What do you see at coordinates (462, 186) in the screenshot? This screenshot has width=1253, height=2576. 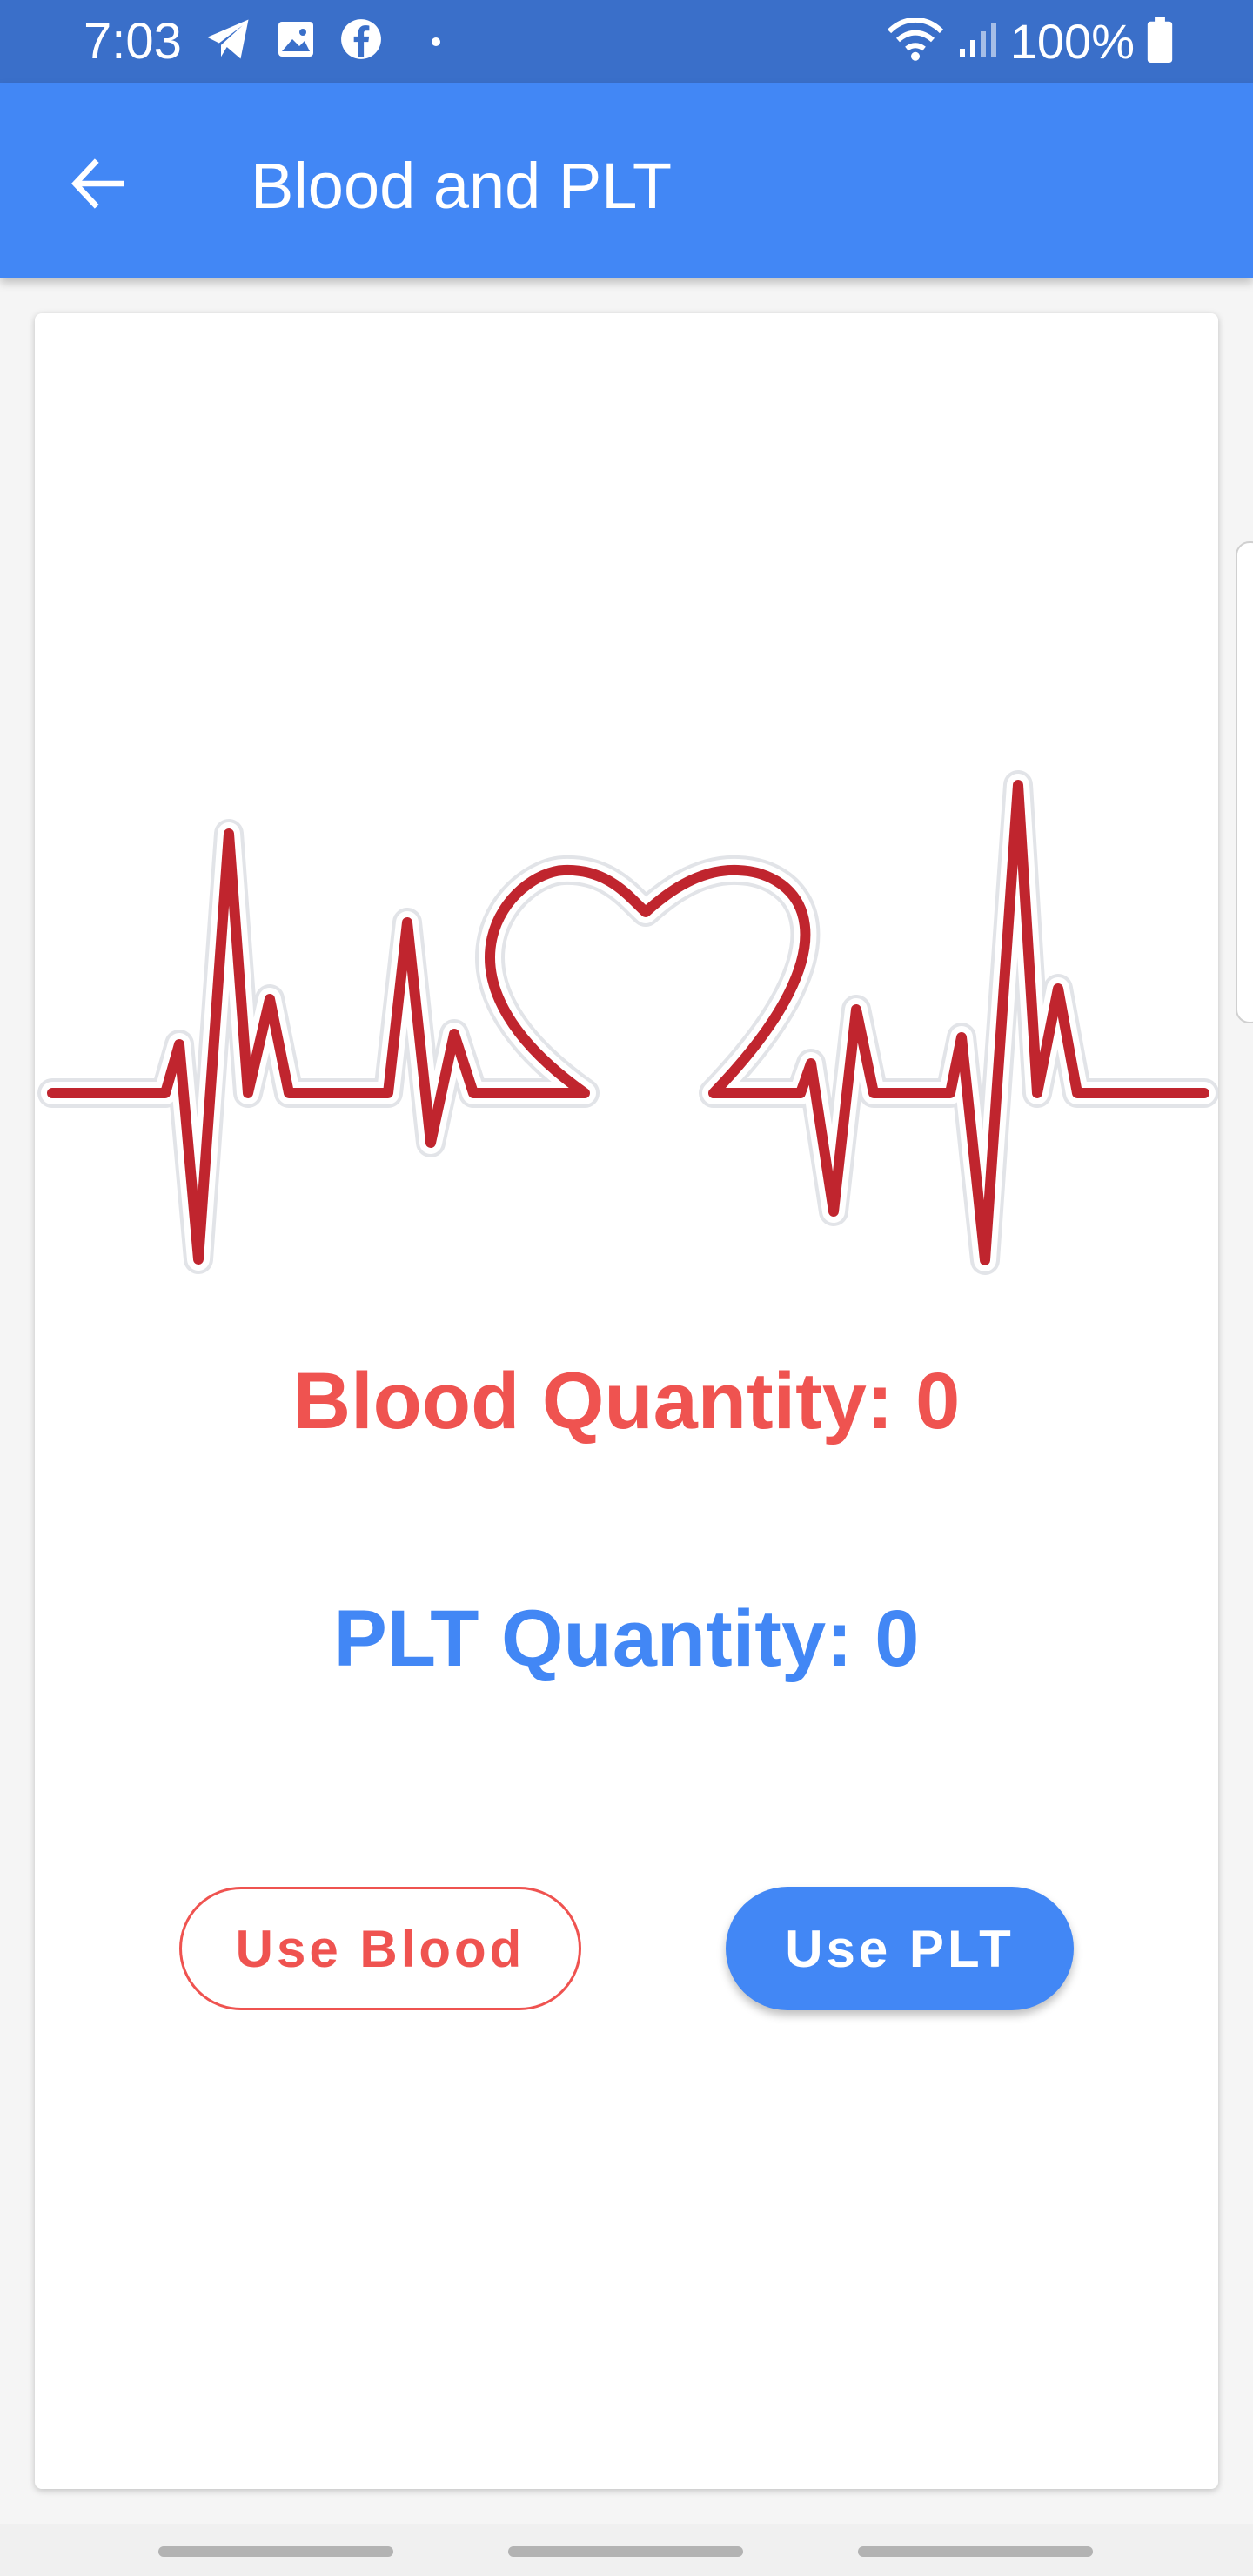 I see `page-title: Blood and PLT` at bounding box center [462, 186].